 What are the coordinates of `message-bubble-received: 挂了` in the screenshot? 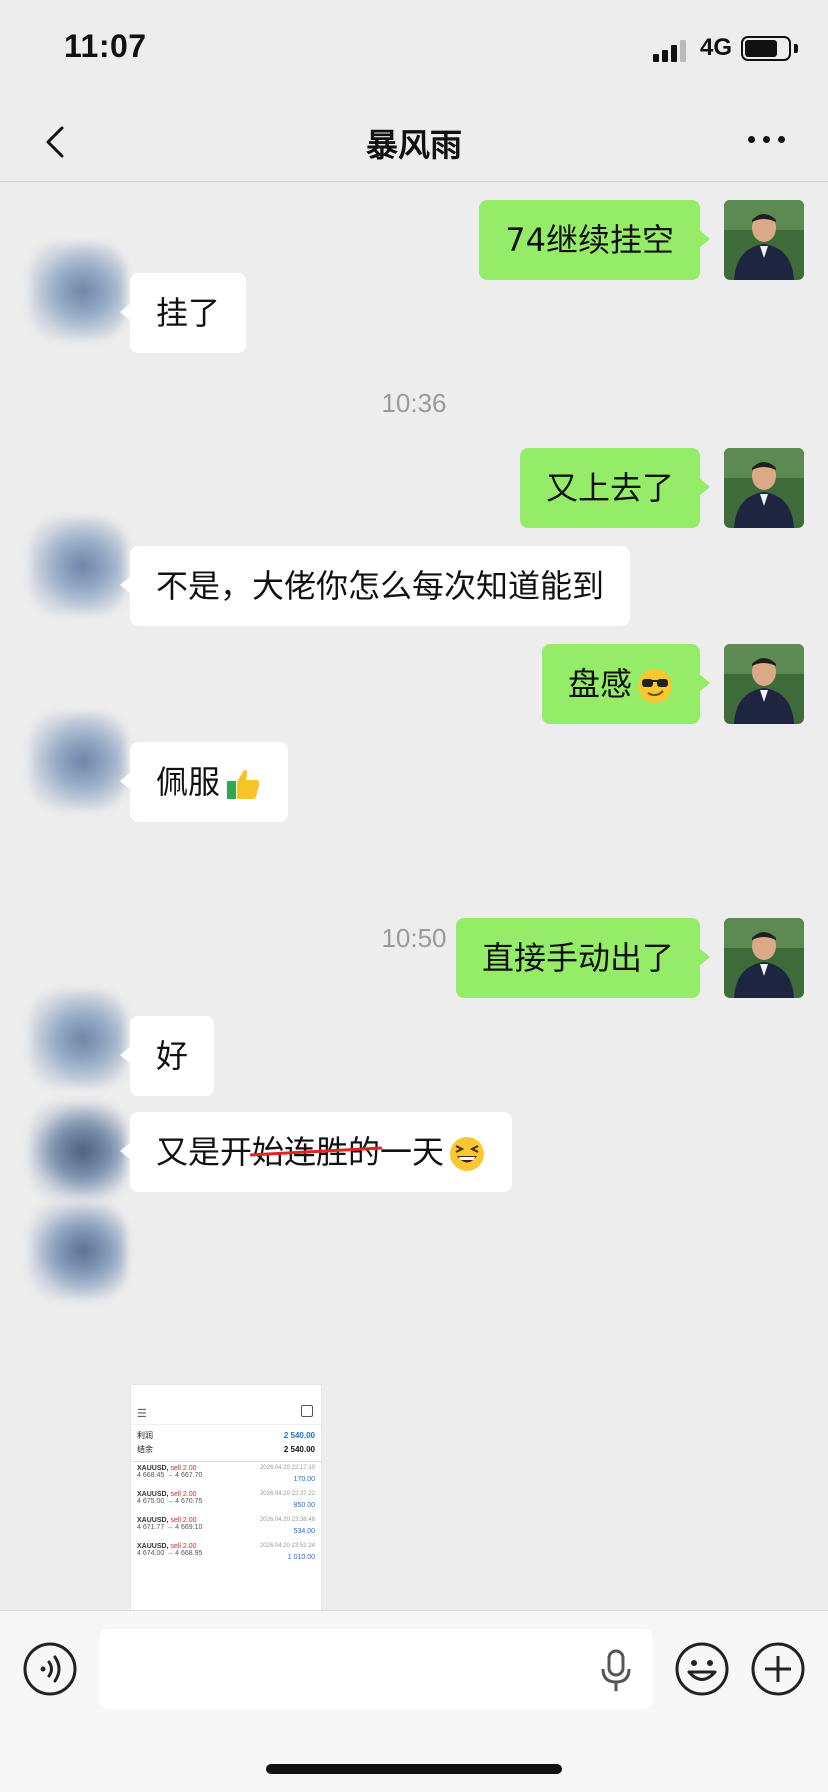 It's located at (183, 313).